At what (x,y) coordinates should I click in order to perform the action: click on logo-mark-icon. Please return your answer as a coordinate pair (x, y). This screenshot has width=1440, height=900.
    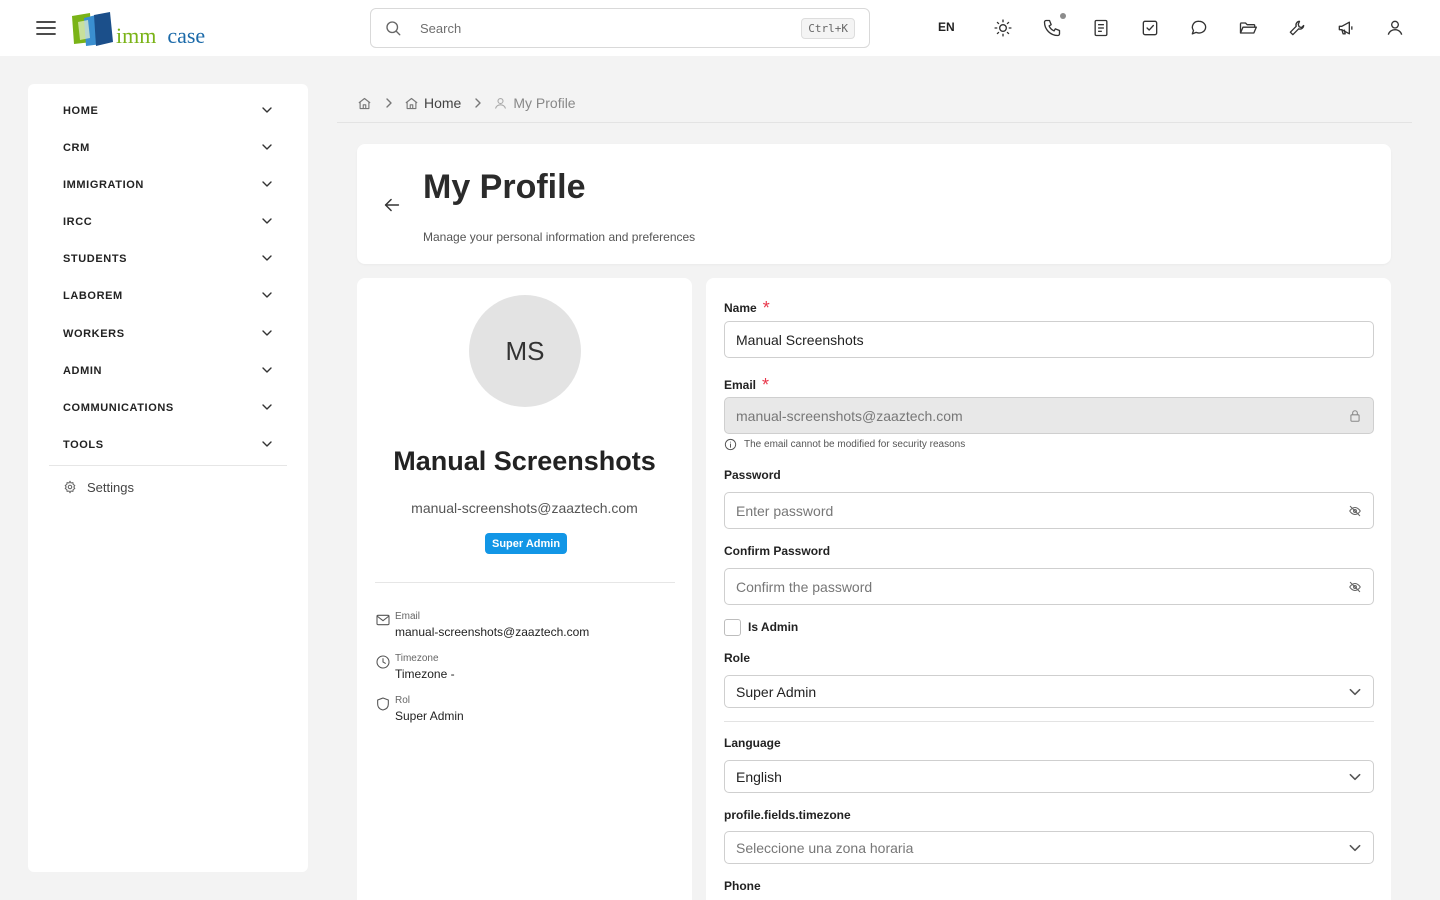
    Looking at the image, I should click on (92, 29).